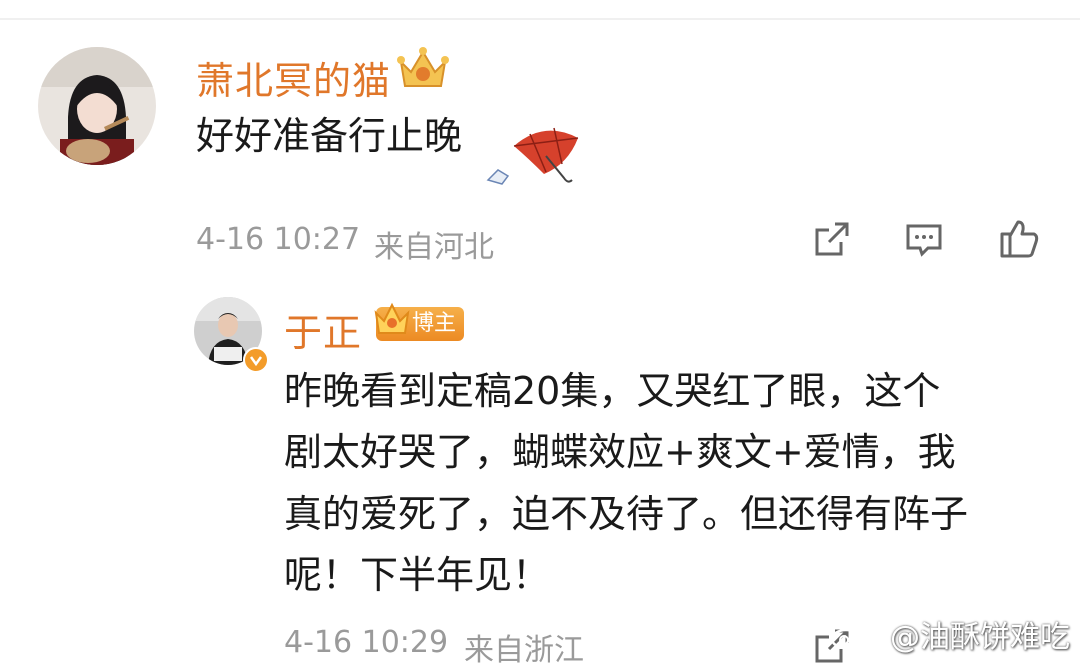  Describe the element at coordinates (924, 240) in the screenshot. I see `comment-icon` at that location.